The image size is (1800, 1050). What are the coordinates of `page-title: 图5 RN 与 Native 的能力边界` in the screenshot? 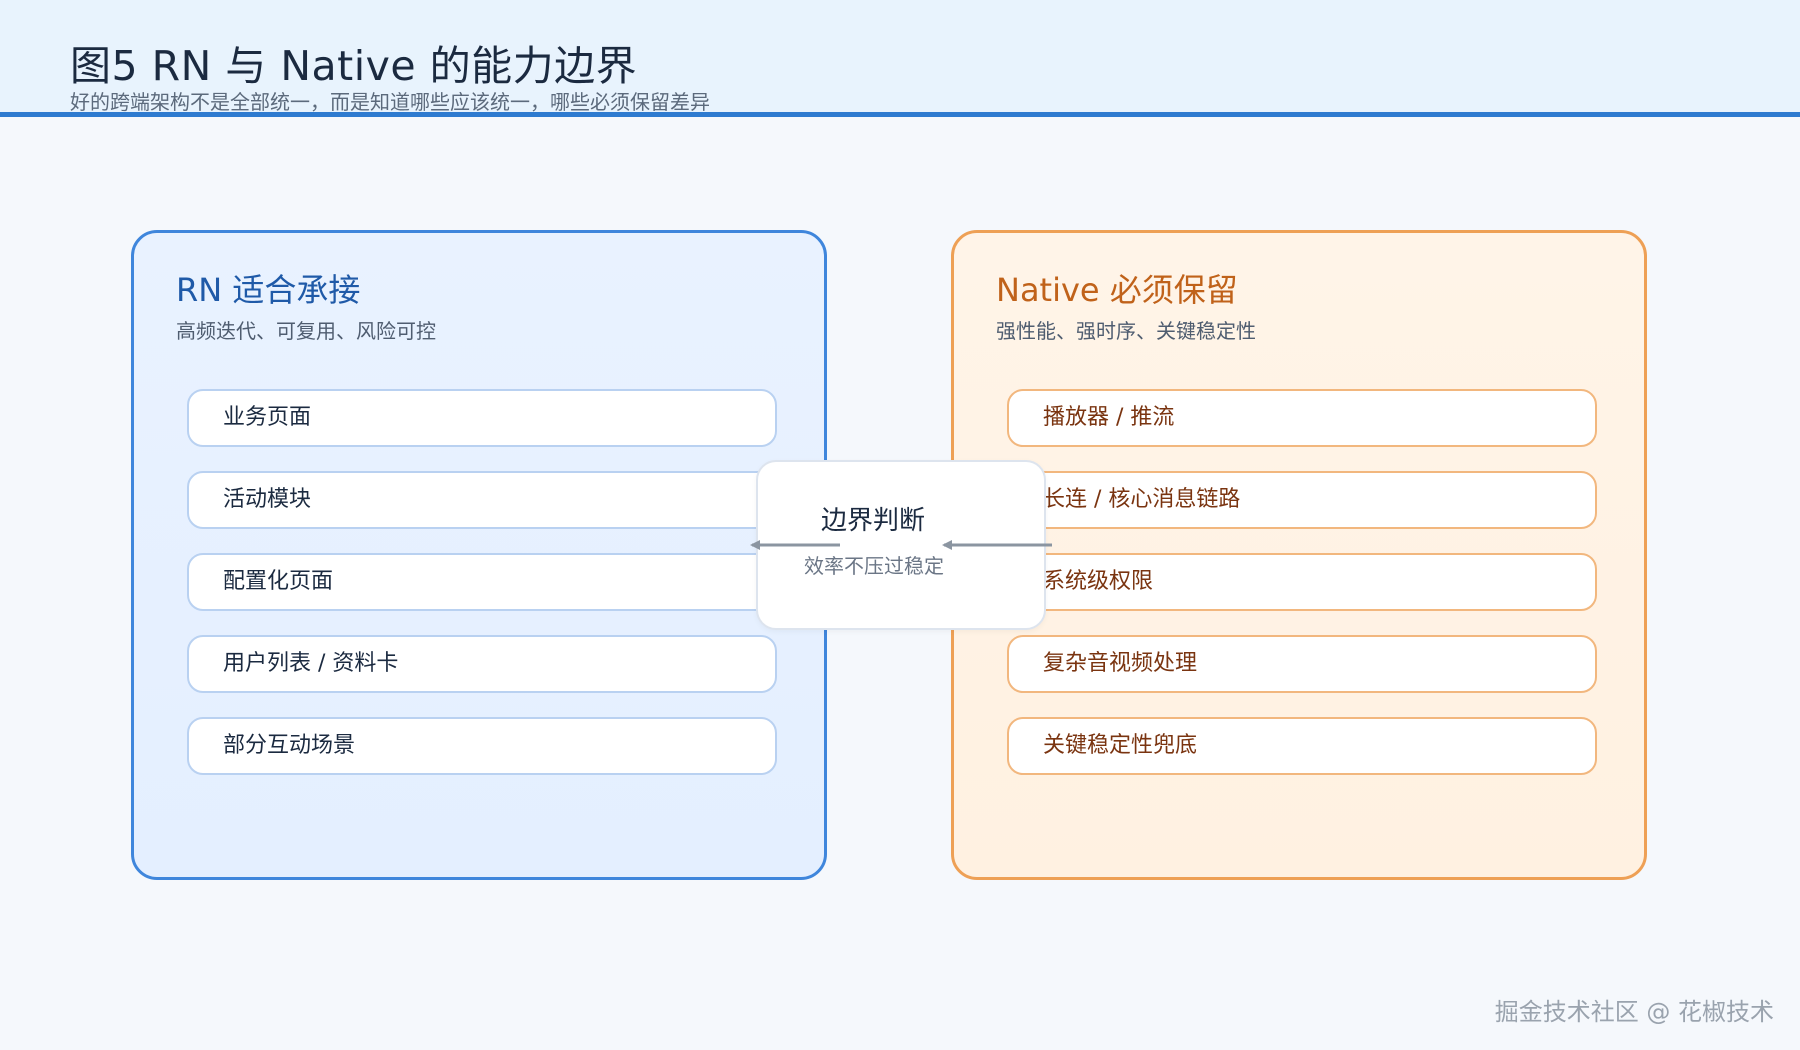 It's located at (354, 66).